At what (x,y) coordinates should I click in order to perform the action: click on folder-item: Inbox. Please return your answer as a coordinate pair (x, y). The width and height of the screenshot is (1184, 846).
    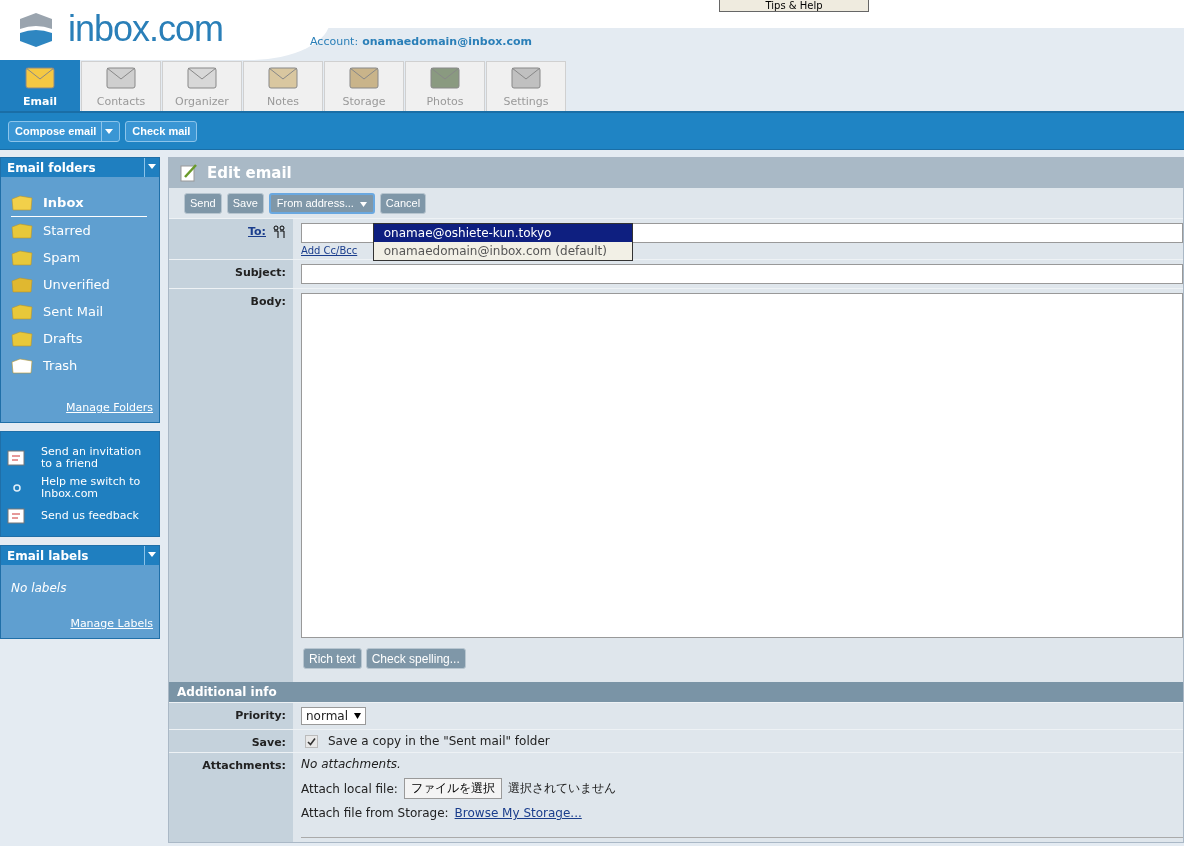
    Looking at the image, I should click on (79, 203).